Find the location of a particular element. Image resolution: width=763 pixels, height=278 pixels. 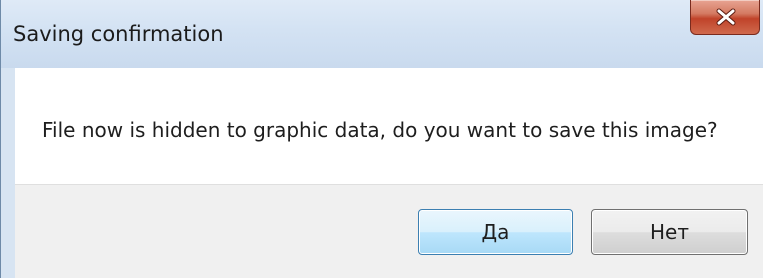

yes-button: Да is located at coordinates (495, 232).